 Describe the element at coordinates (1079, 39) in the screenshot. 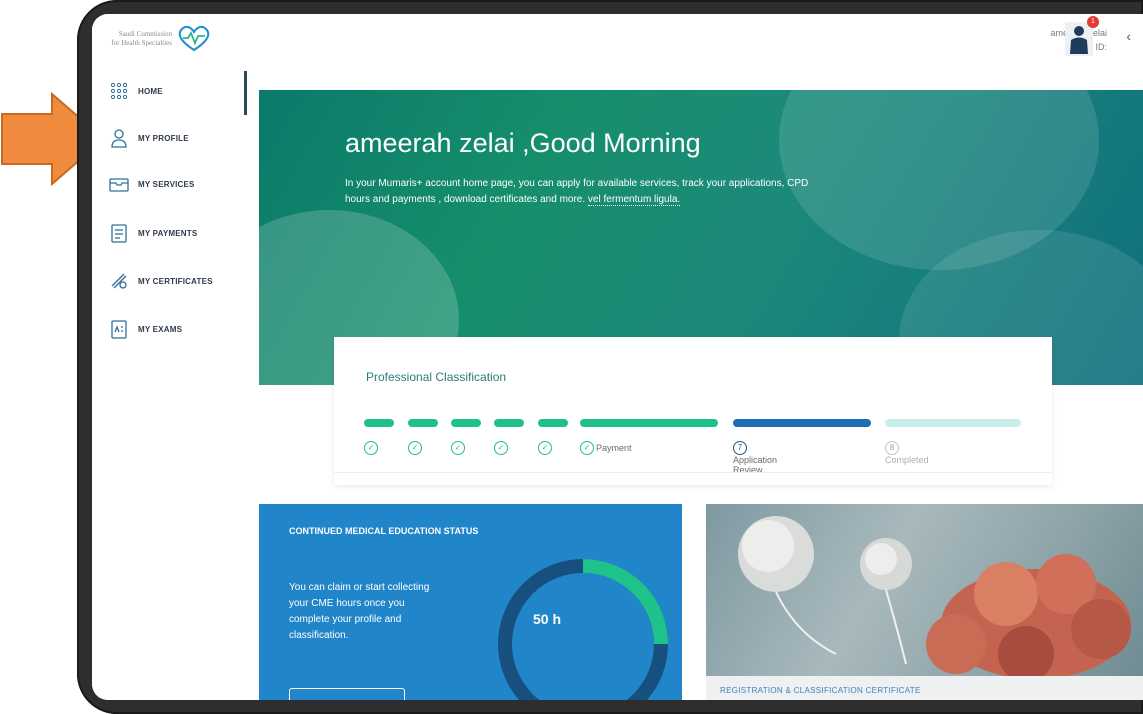

I see `avatar-icon` at that location.